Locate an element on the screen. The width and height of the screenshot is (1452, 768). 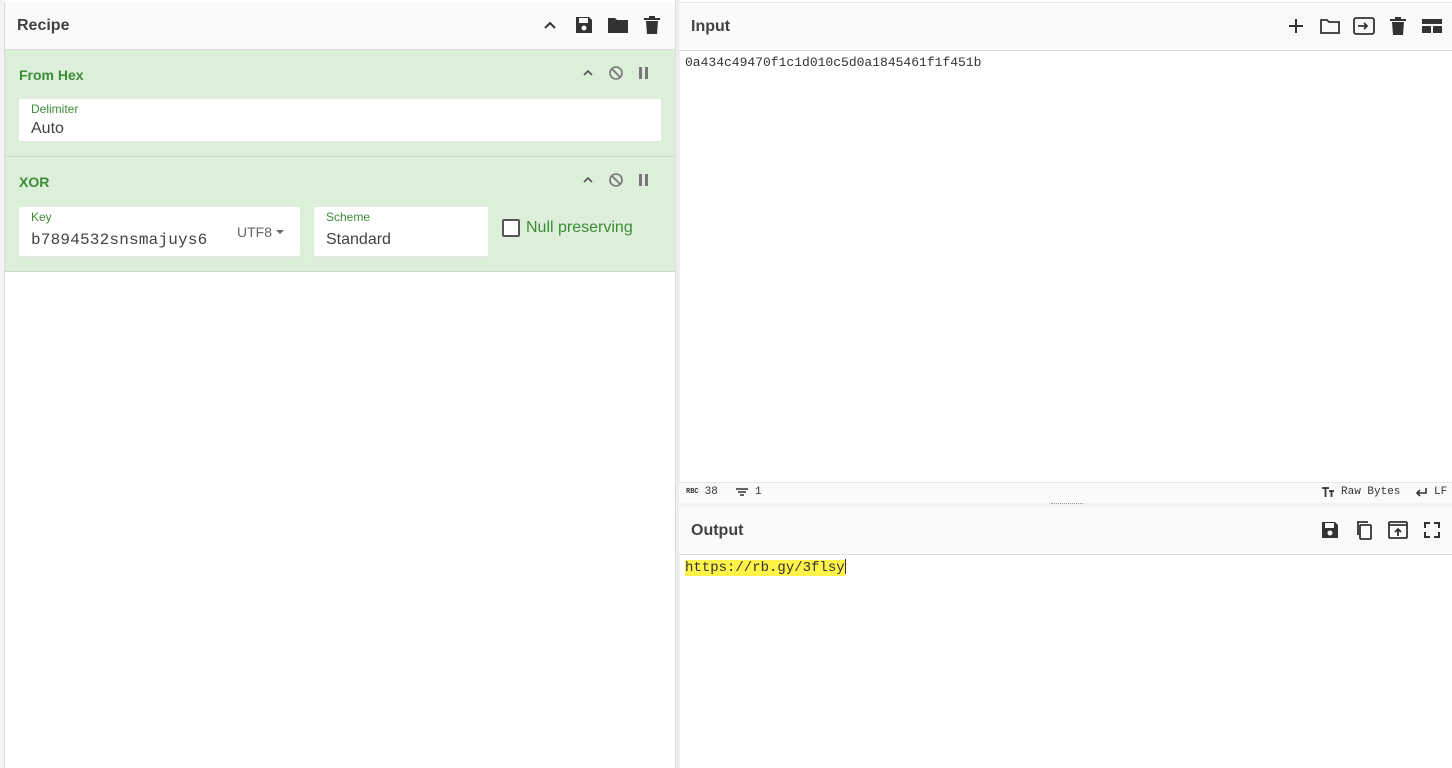
null-preserving-checkbox: Null preserving is located at coordinates (567, 228).